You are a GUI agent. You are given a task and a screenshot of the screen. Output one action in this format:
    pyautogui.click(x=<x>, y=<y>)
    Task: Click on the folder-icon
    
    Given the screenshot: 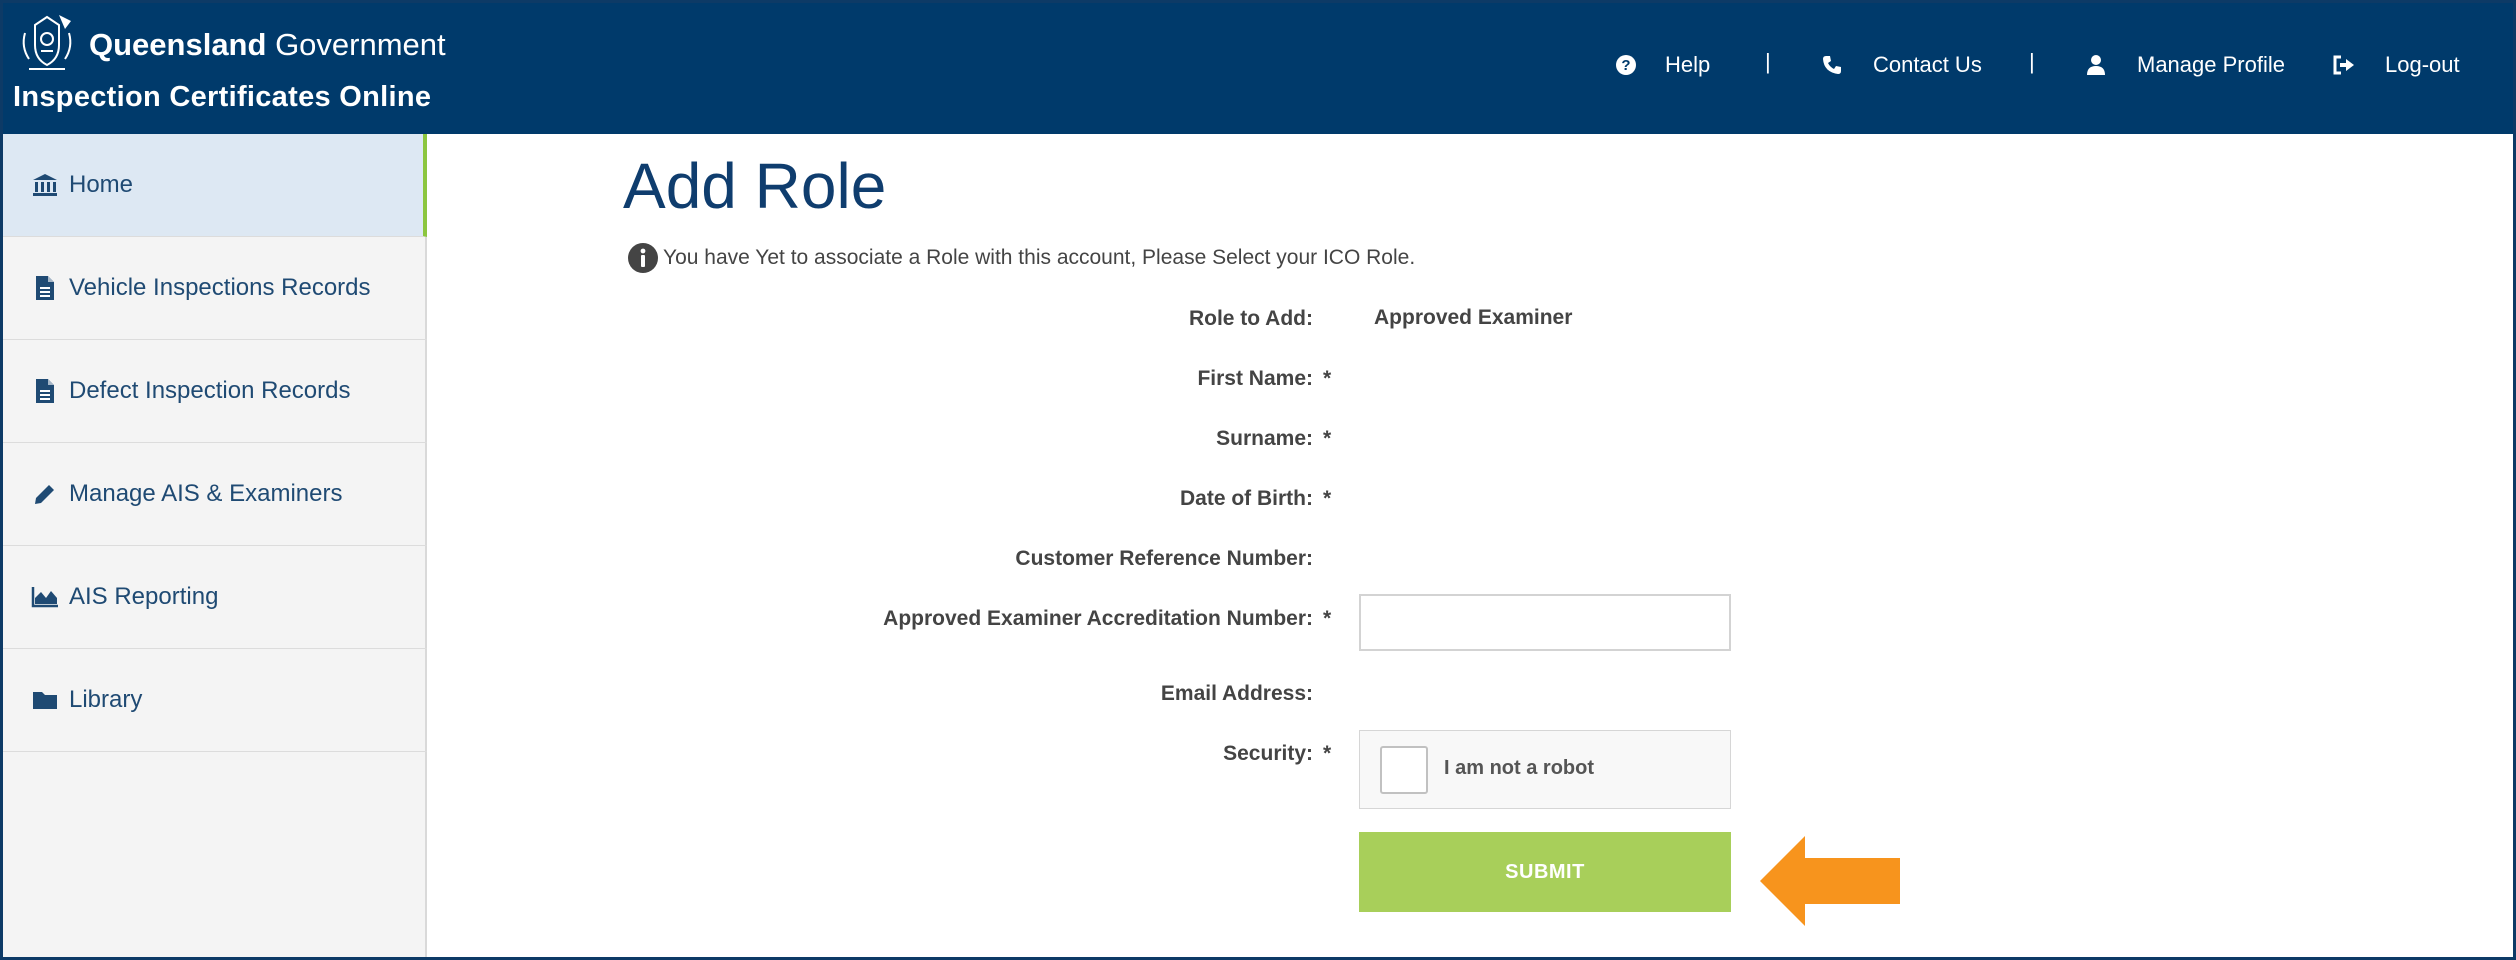 What is the action you would take?
    pyautogui.click(x=45, y=700)
    